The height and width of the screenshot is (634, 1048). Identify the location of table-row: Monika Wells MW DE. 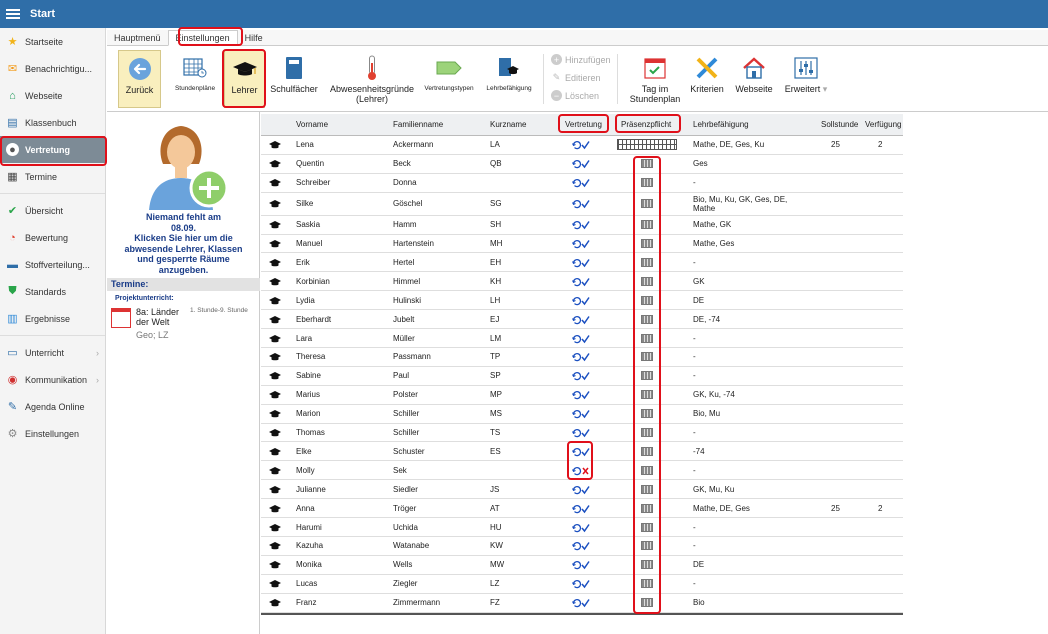
(582, 565).